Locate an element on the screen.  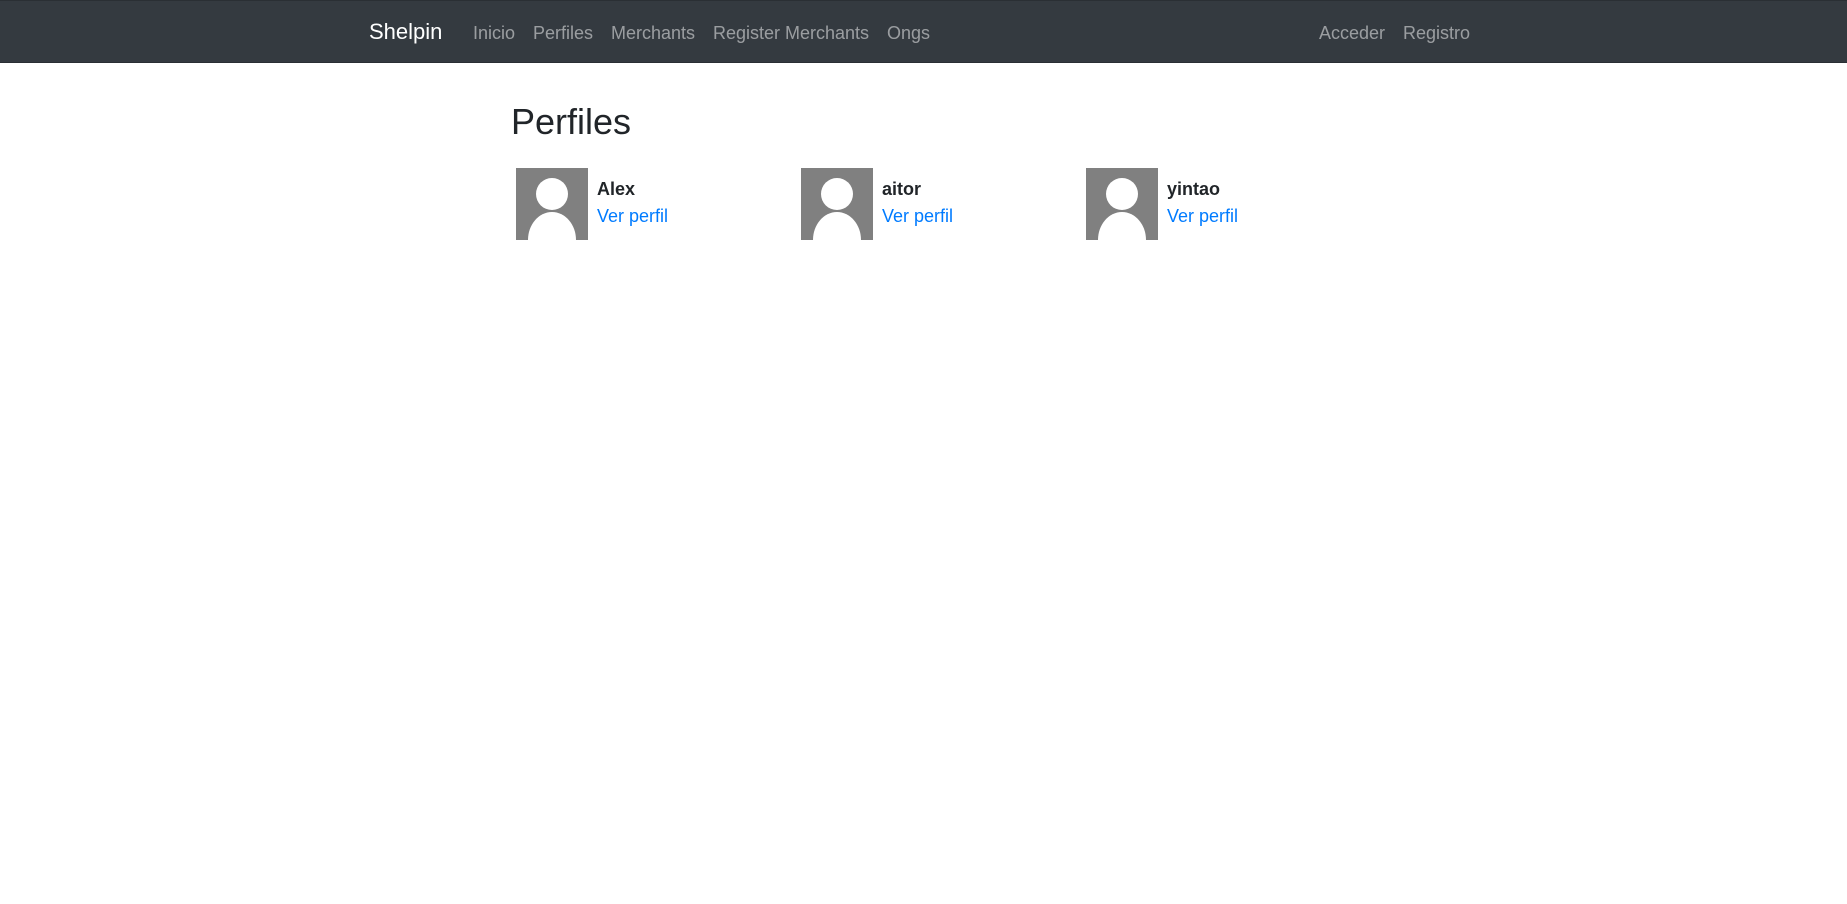
profile-name: aitor is located at coordinates (902, 189).